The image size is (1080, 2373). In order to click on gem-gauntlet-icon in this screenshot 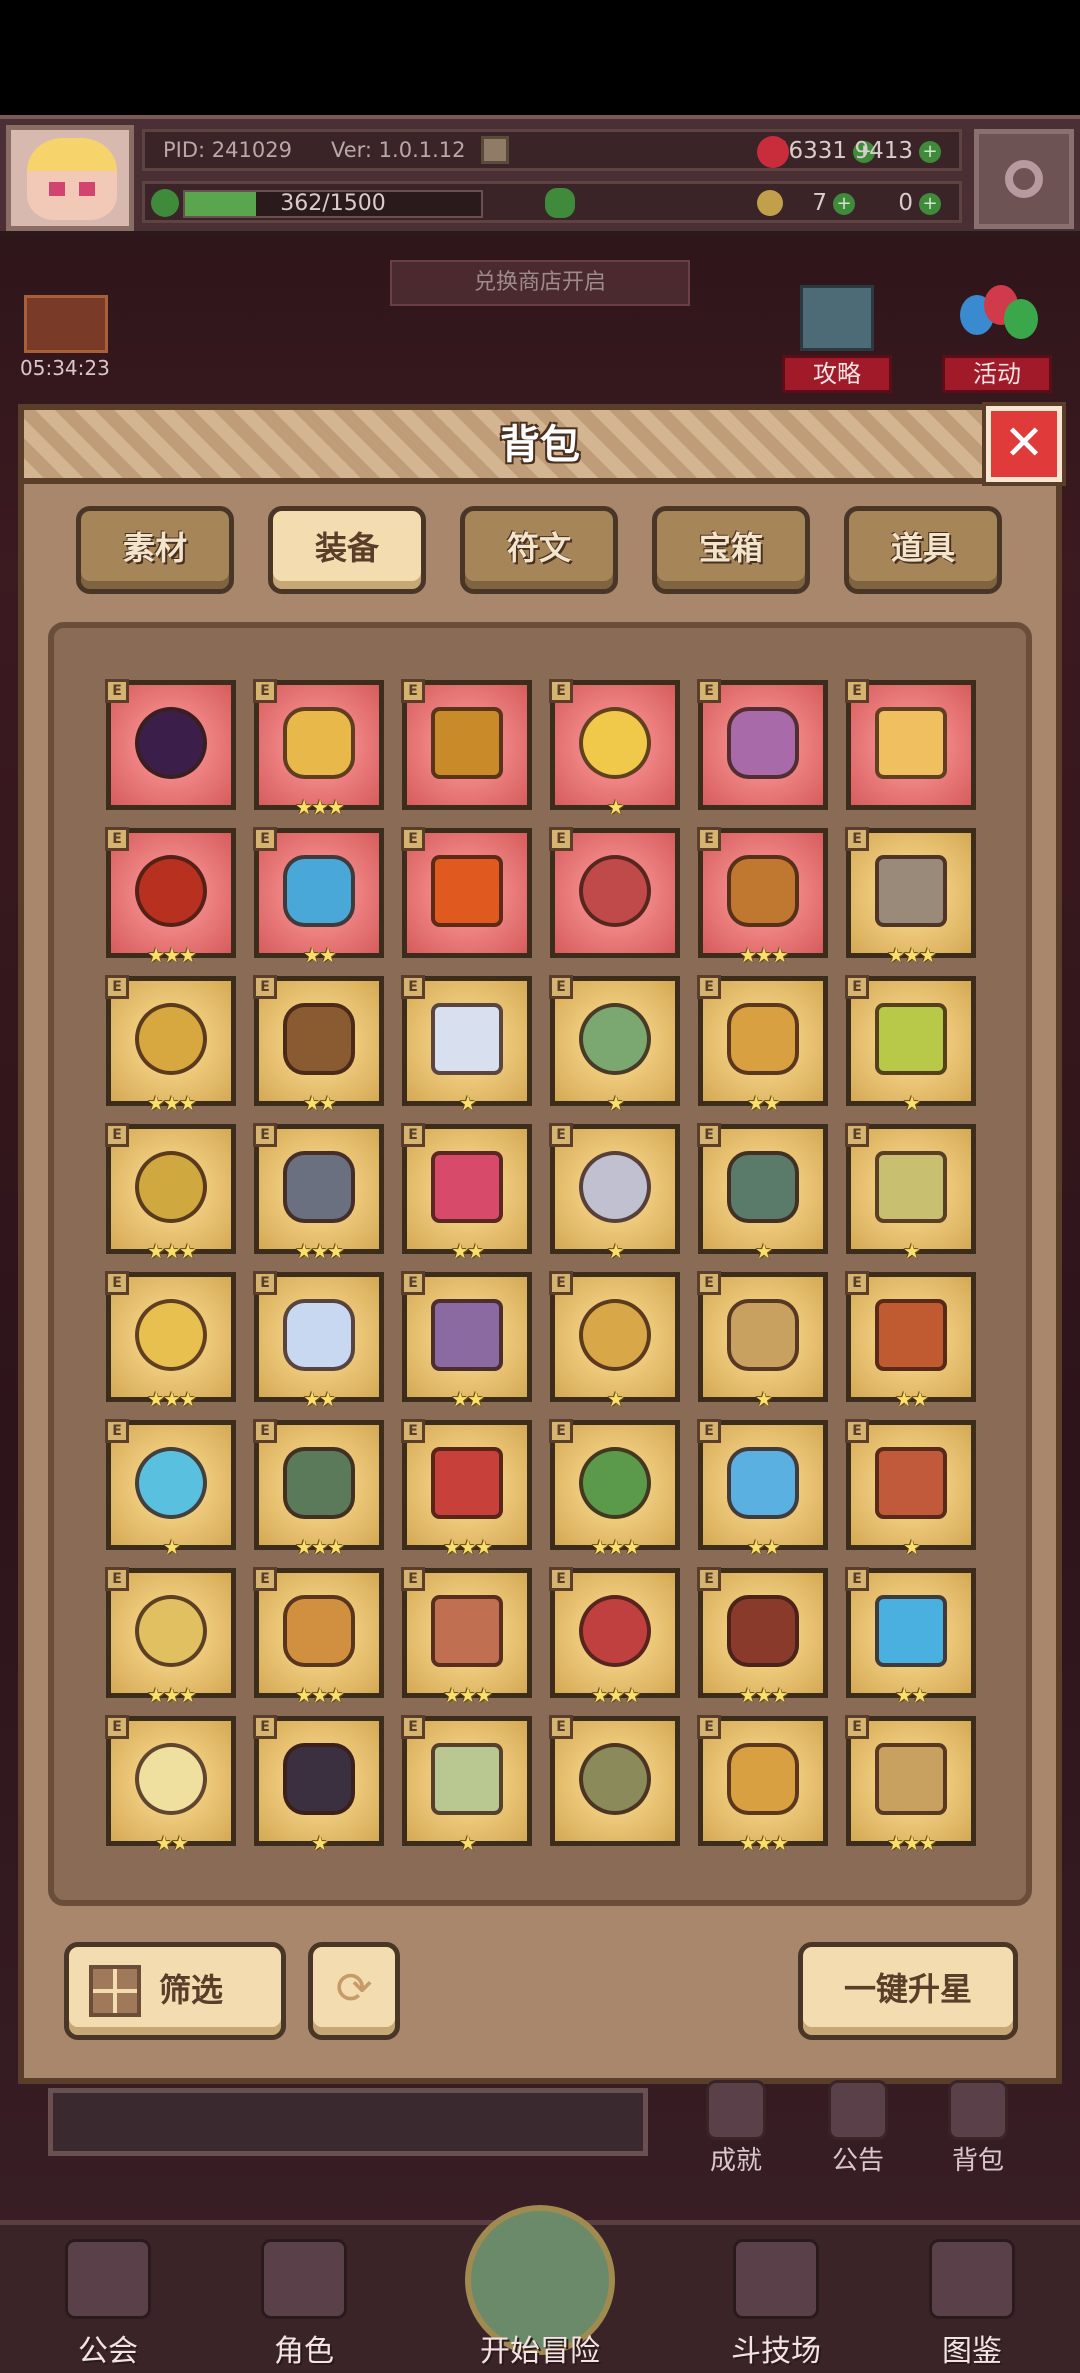, I will do `click(467, 1631)`.